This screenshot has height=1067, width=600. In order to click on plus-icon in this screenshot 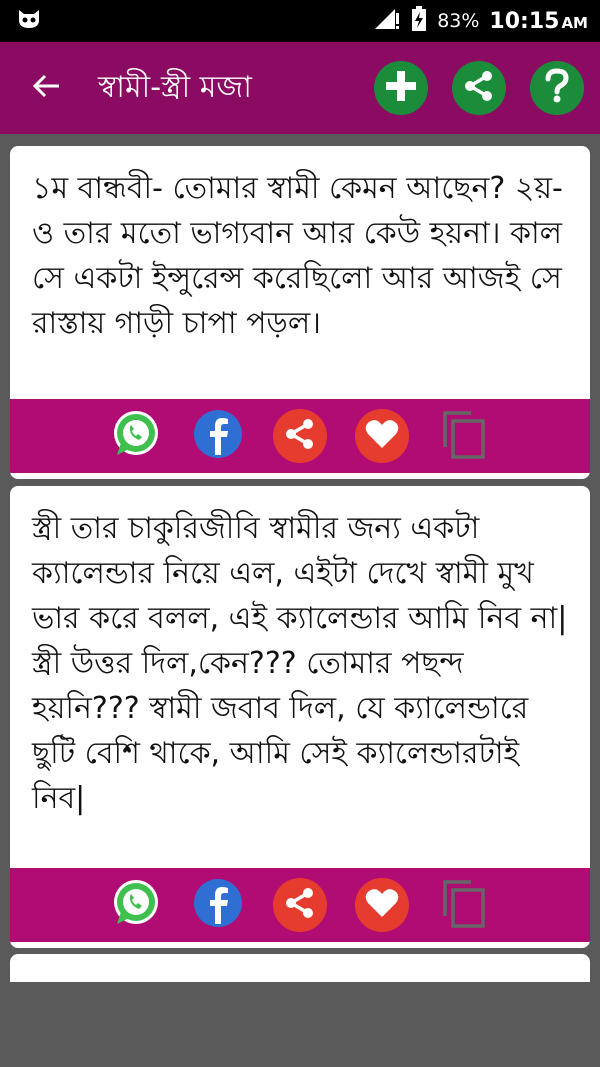, I will do `click(401, 88)`.